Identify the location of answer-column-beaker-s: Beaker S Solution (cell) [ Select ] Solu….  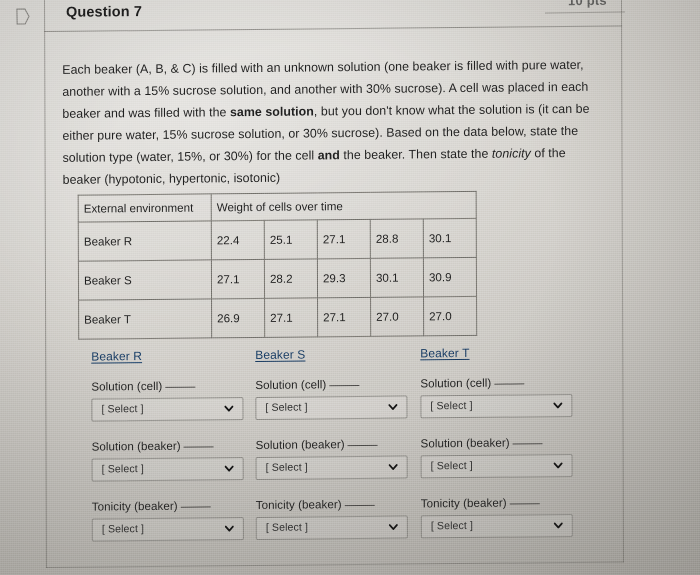
(345, 451).